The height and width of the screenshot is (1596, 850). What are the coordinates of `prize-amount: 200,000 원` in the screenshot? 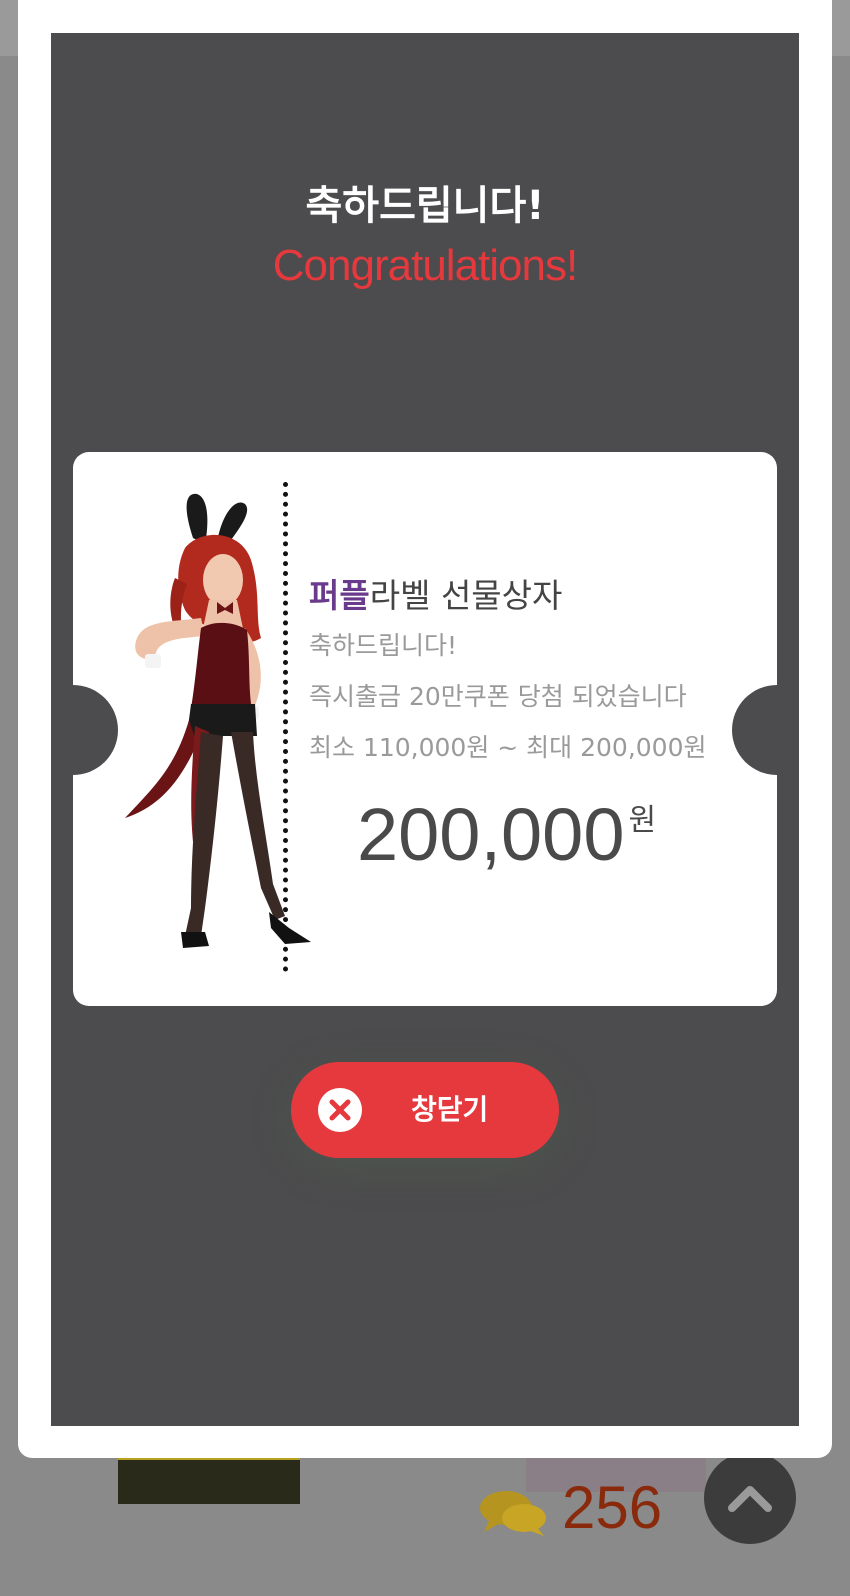 It's located at (506, 834).